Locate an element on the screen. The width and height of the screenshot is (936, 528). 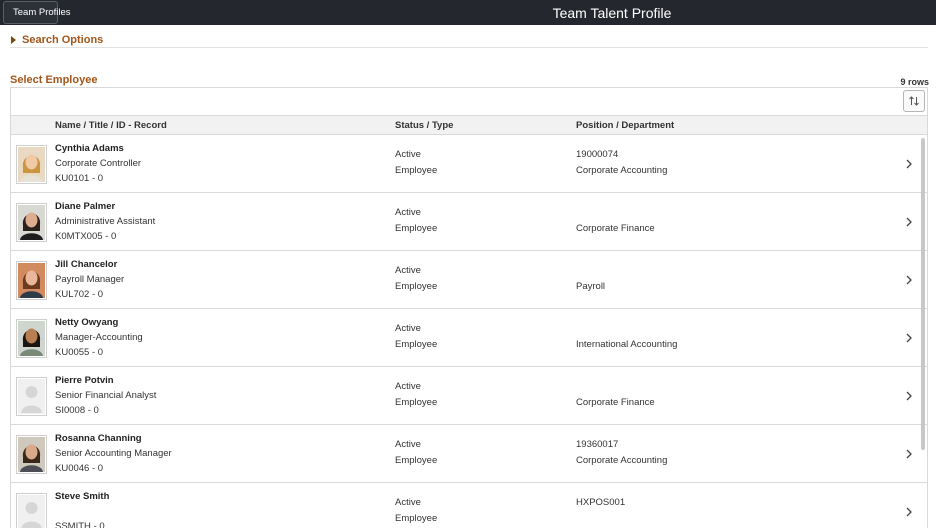
column-header-position: Position / Department is located at coordinates (625, 125).